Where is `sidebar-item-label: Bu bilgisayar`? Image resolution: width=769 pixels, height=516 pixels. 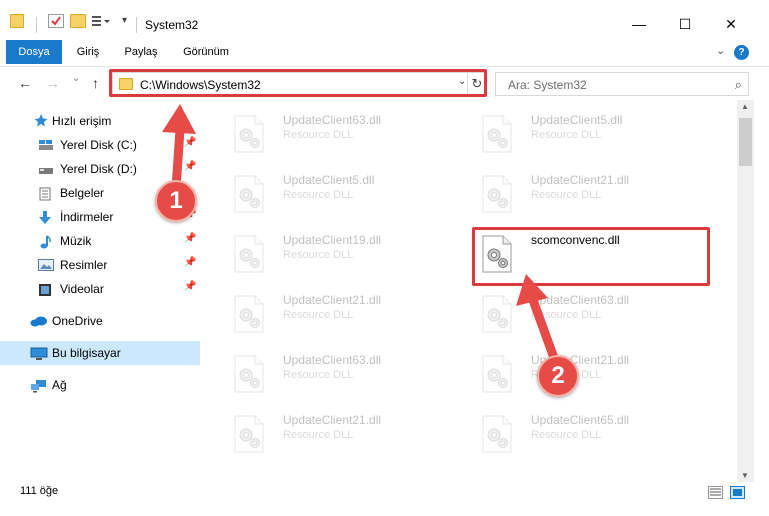
sidebar-item-label: Bu bilgisayar is located at coordinates (86, 353).